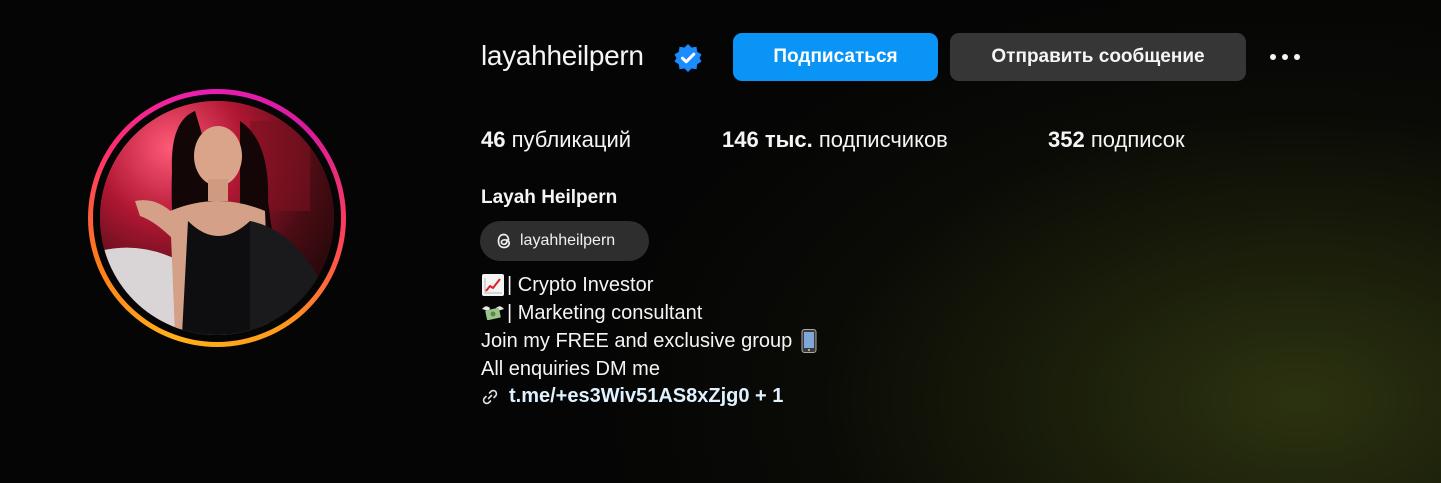  Describe the element at coordinates (493, 285) in the screenshot. I see `chart-increasing-icon` at that location.